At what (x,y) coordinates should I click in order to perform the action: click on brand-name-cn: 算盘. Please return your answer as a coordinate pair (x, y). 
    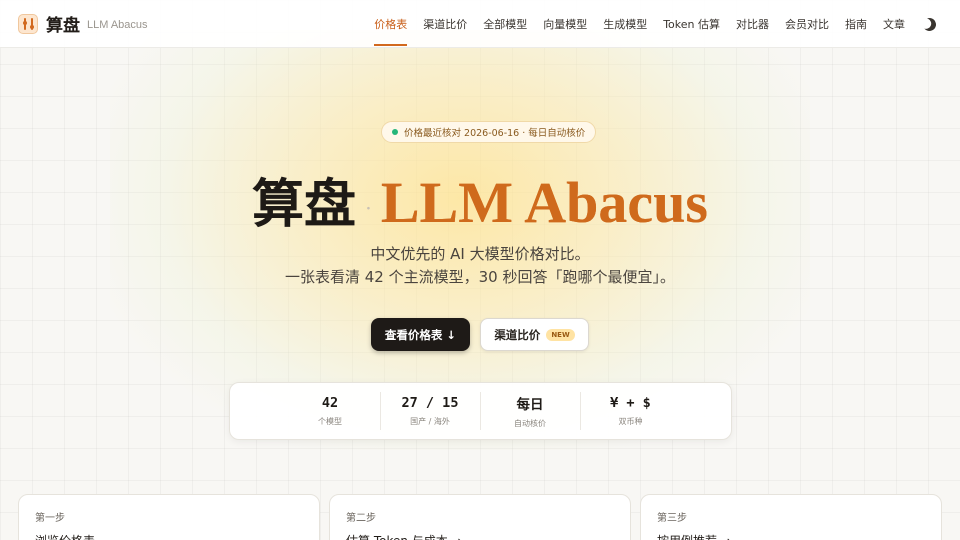
    Looking at the image, I should click on (63, 26).